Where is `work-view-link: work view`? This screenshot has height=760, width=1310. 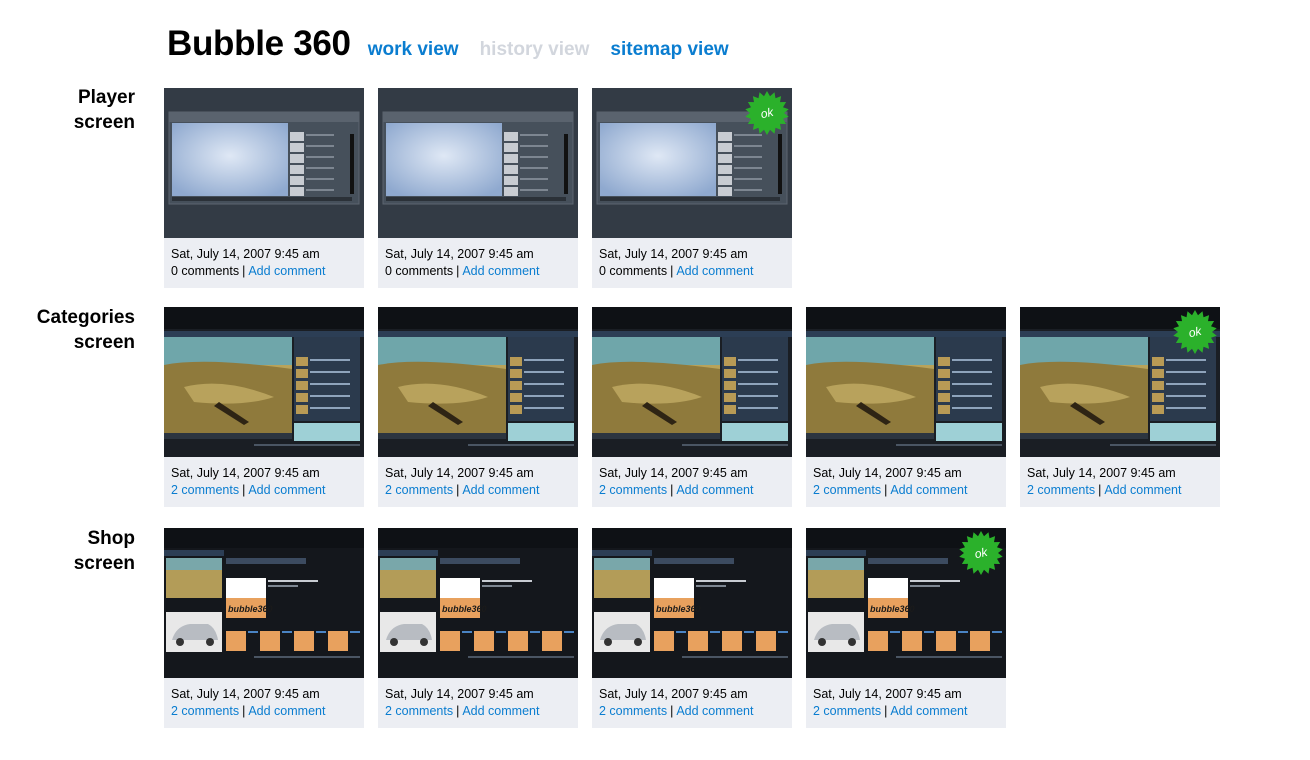 work-view-link: work view is located at coordinates (413, 50).